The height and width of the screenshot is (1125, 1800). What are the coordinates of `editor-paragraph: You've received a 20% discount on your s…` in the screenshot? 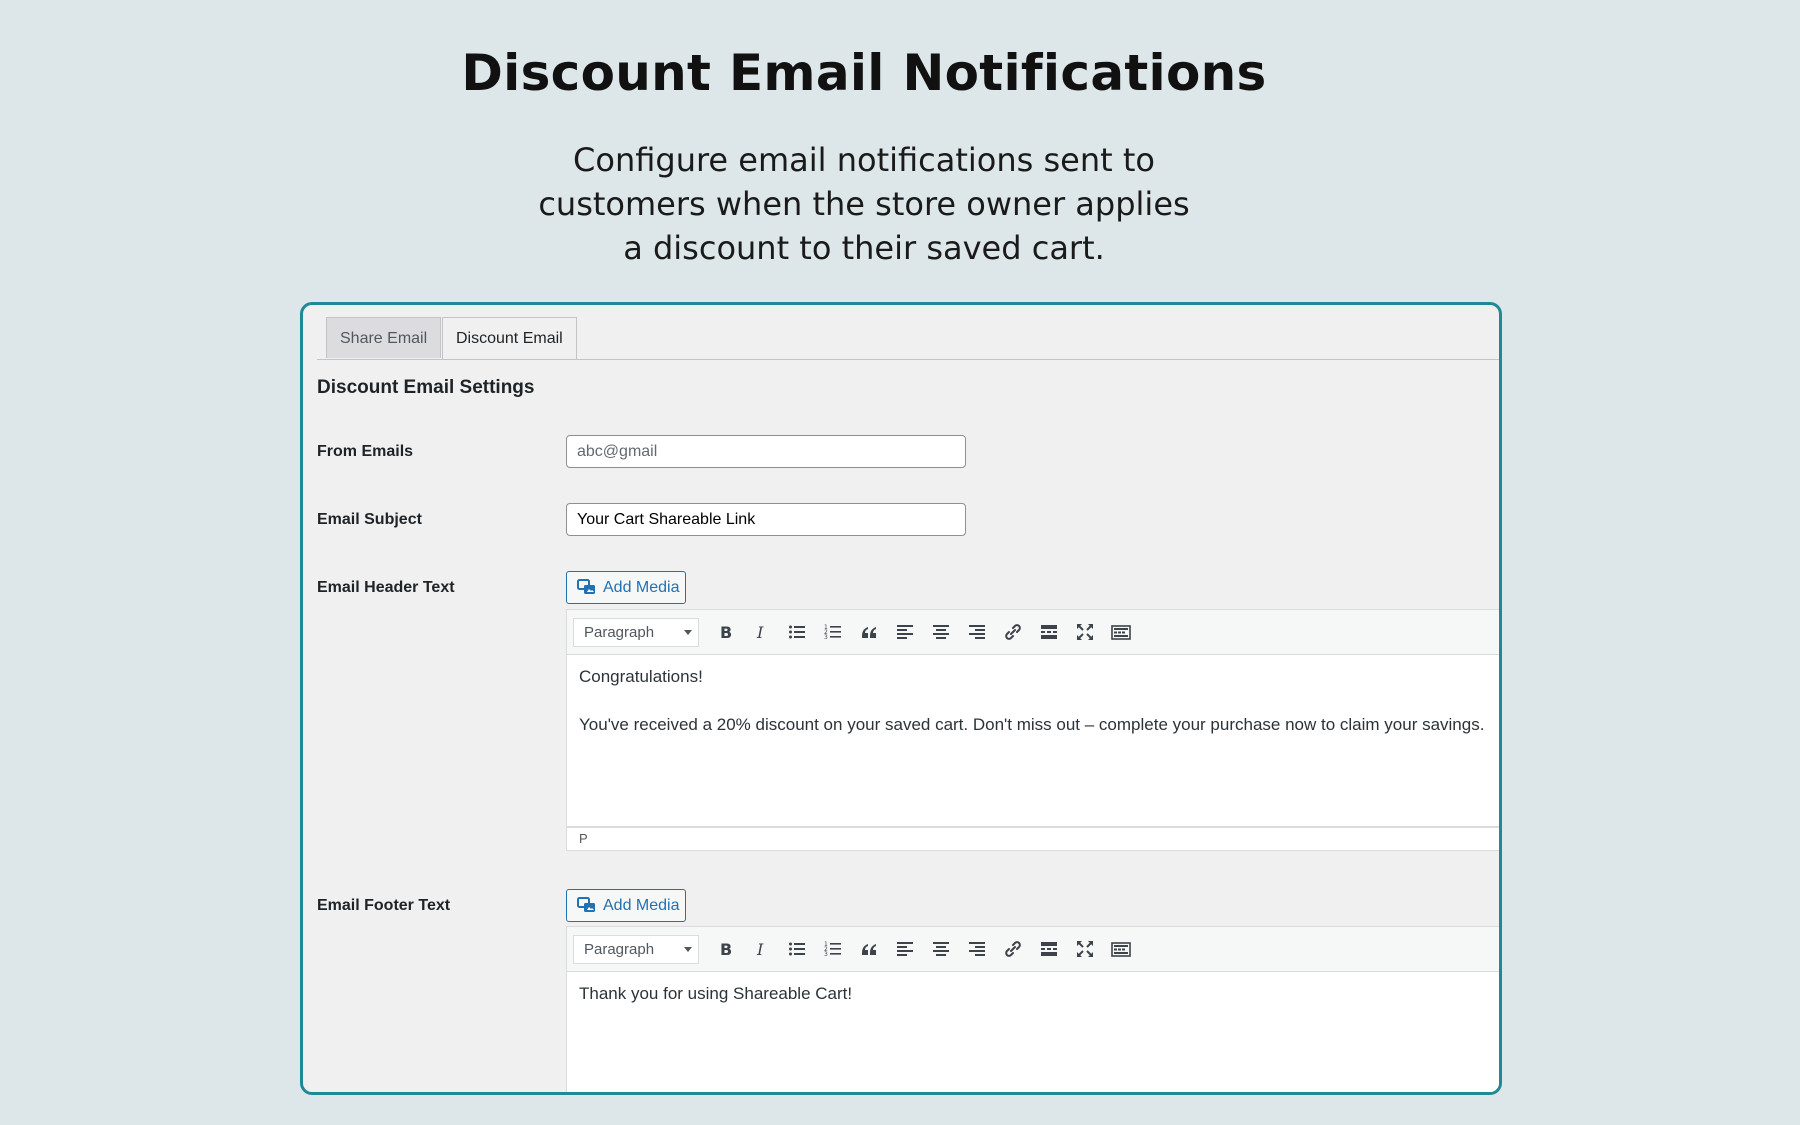 It's located at (1032, 724).